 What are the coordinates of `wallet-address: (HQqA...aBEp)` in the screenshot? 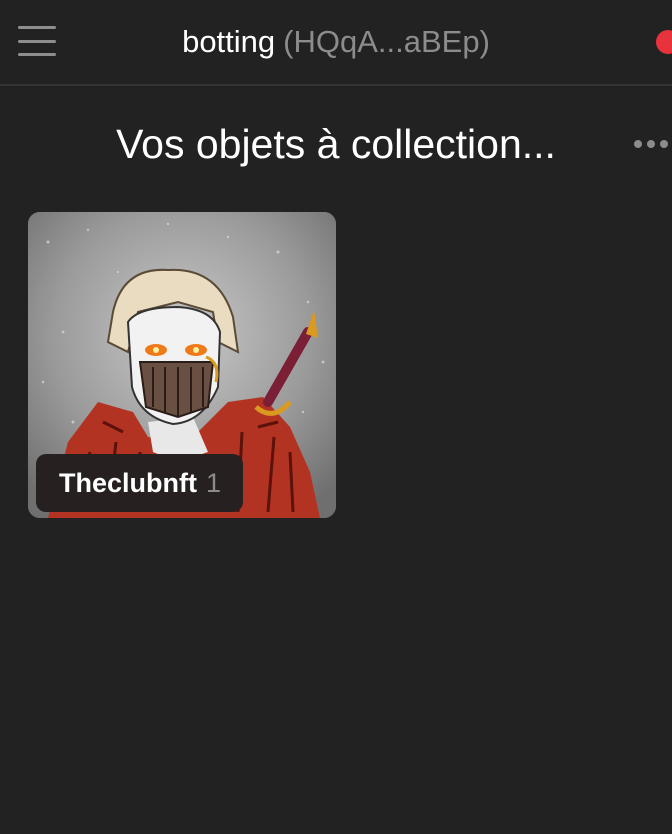 It's located at (386, 41).